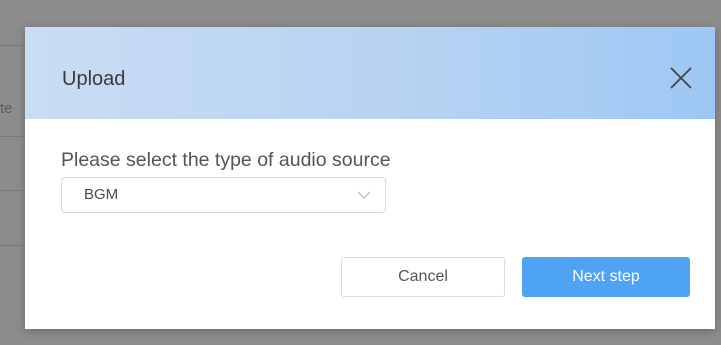 This screenshot has width=721, height=345. Describe the element at coordinates (223, 195) in the screenshot. I see `audio-source-select: BGM` at that location.